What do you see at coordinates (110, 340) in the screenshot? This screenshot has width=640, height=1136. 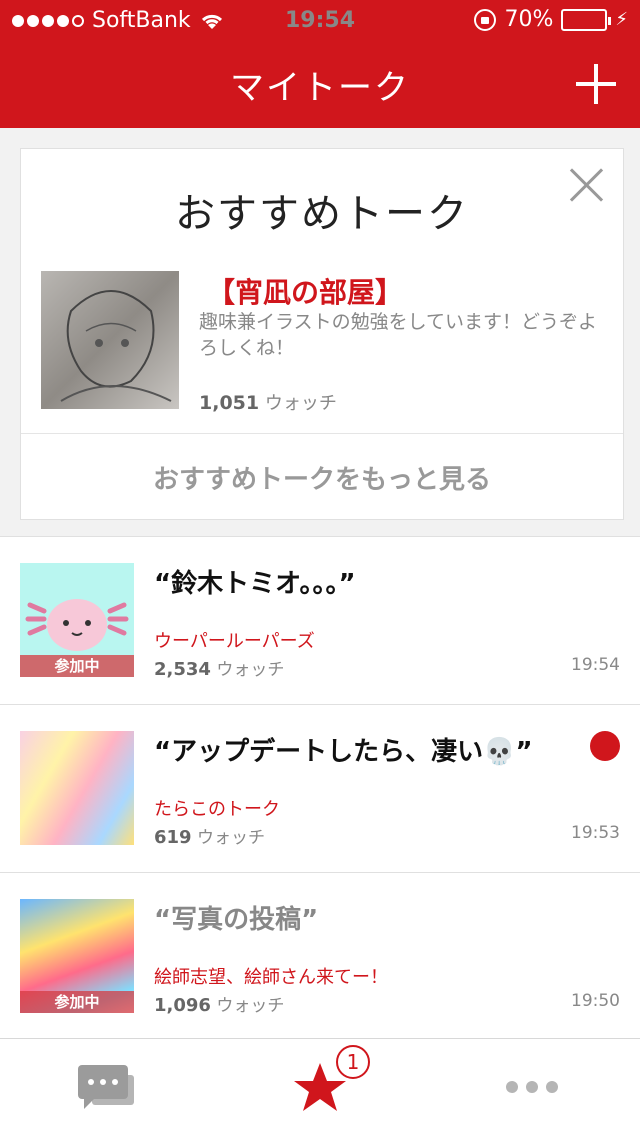 I see `recommendation-thumbnail` at bounding box center [110, 340].